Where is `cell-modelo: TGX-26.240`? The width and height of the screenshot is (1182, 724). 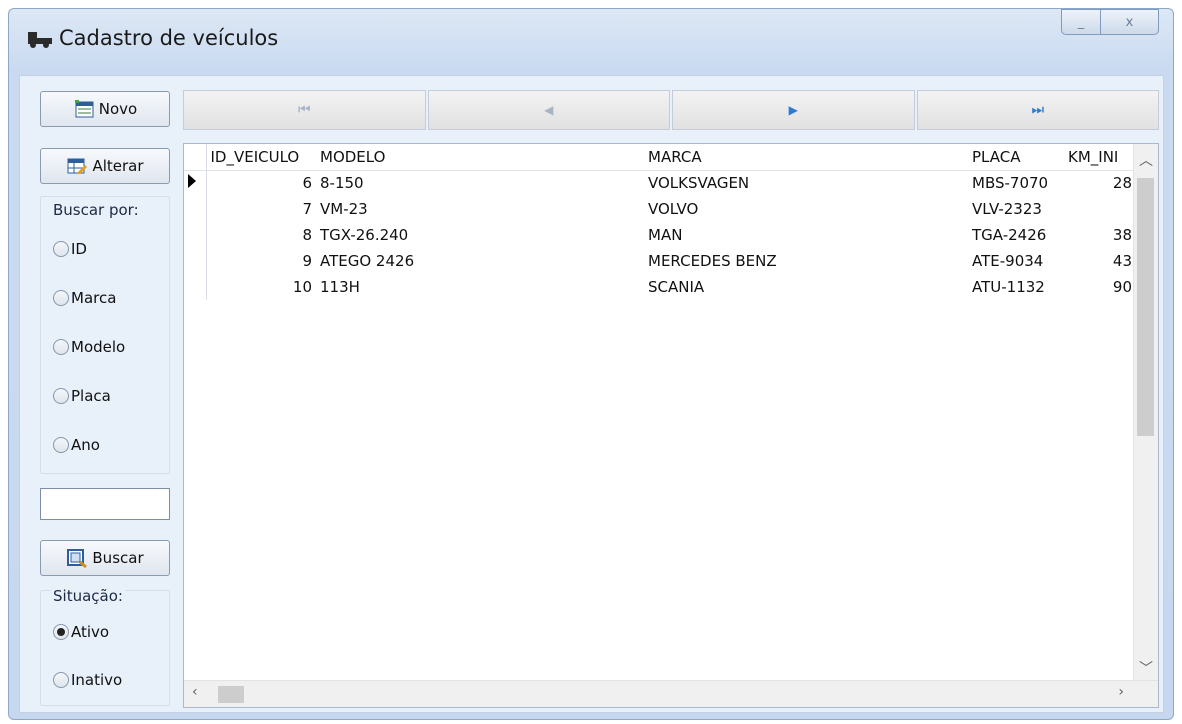 cell-modelo: TGX-26.240 is located at coordinates (480, 235).